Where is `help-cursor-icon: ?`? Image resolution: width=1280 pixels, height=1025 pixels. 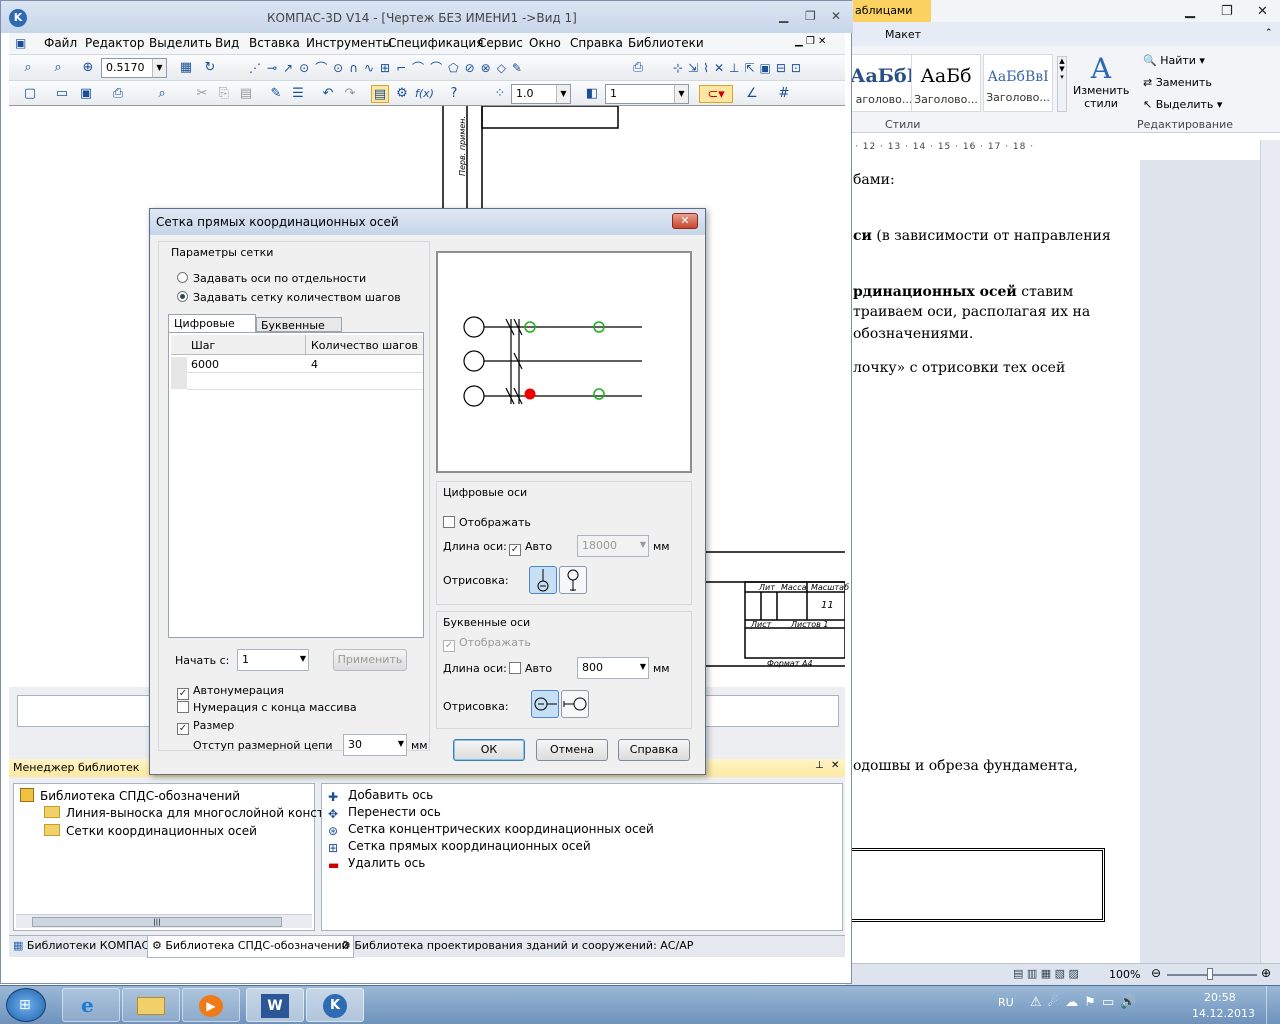
help-cursor-icon: ? is located at coordinates (454, 94).